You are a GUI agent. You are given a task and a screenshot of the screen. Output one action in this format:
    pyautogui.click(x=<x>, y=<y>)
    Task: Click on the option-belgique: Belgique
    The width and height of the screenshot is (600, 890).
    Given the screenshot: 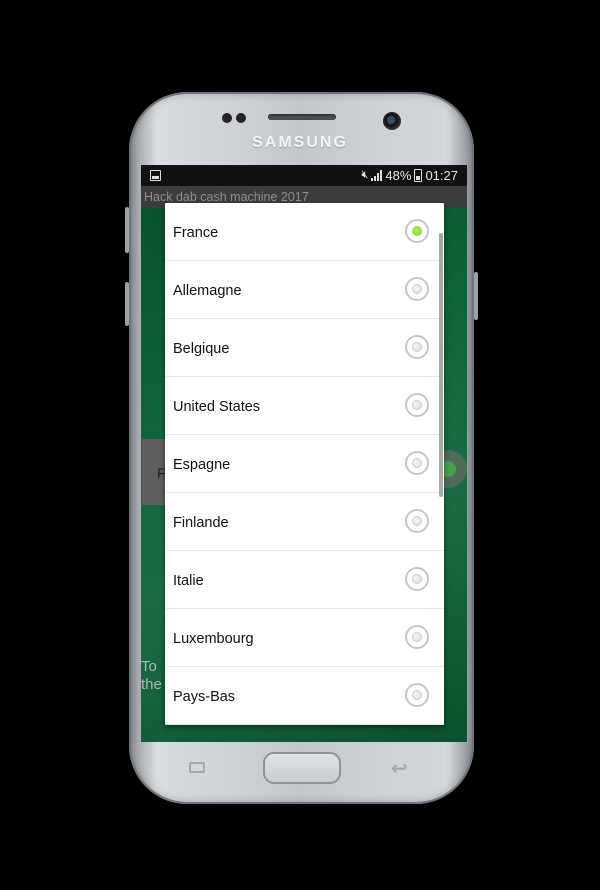 What is the action you would take?
    pyautogui.click(x=304, y=348)
    